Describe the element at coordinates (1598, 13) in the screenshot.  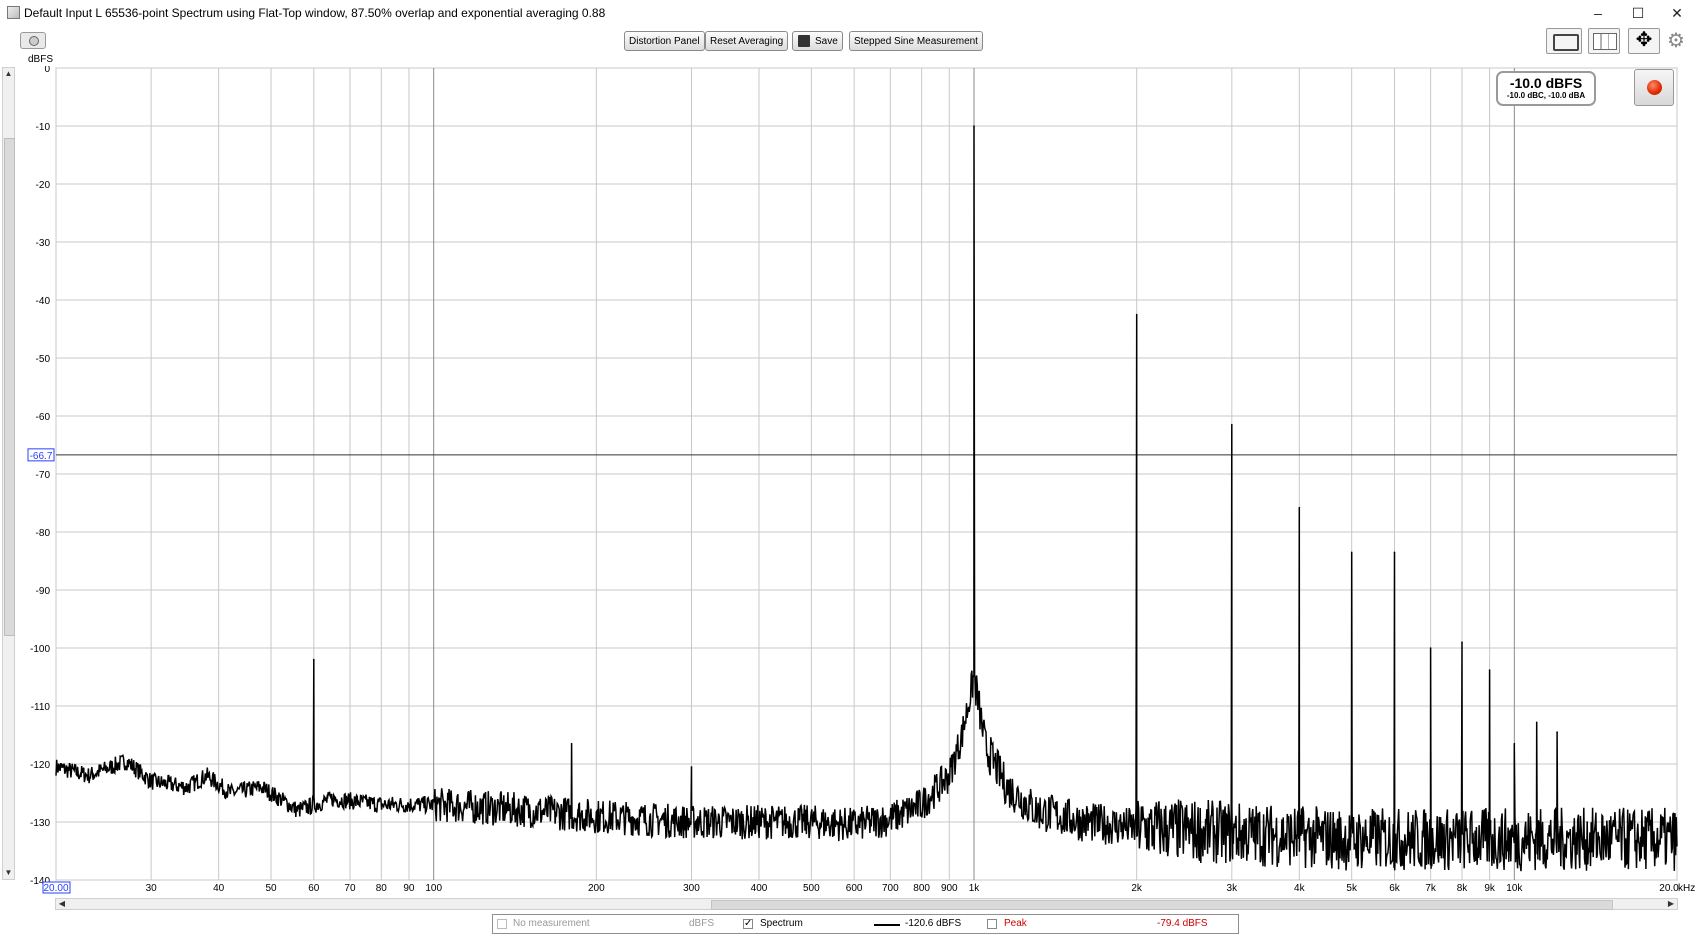
I see `minimize-icon: –` at that location.